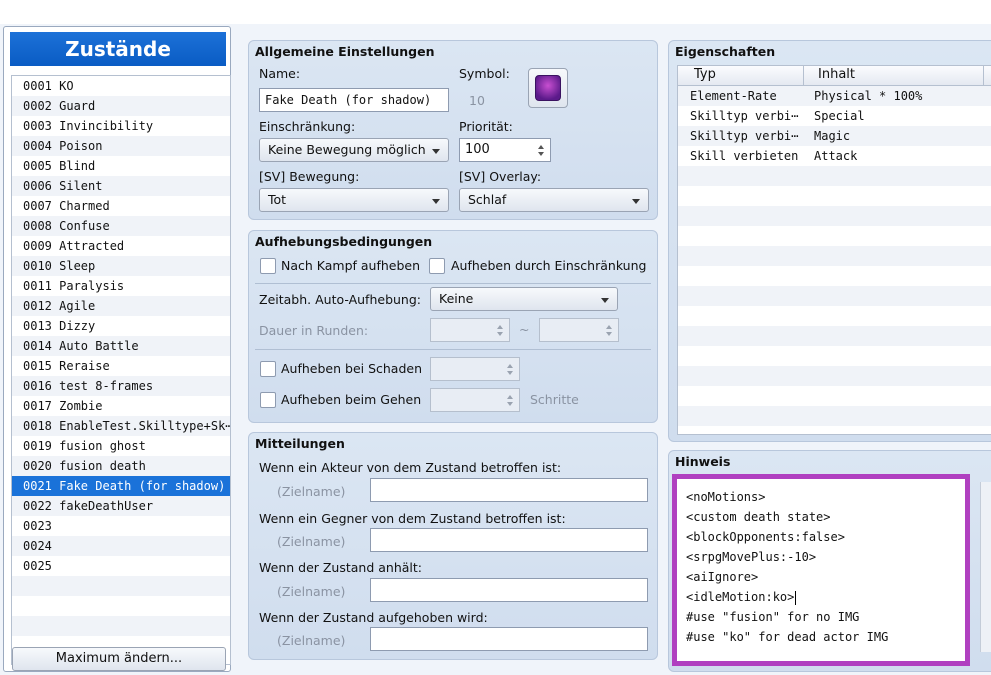 Image resolution: width=991 pixels, height=675 pixels. What do you see at coordinates (268, 369) in the screenshot?
I see `remove-by-damage-checkbox` at bounding box center [268, 369].